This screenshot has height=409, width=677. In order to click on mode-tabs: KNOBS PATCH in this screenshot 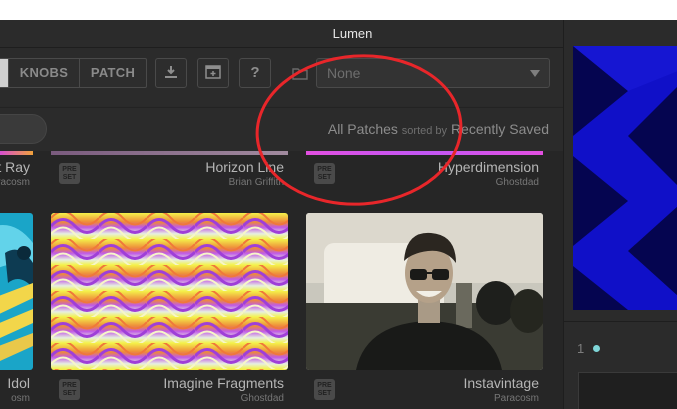, I will do `click(73, 73)`.